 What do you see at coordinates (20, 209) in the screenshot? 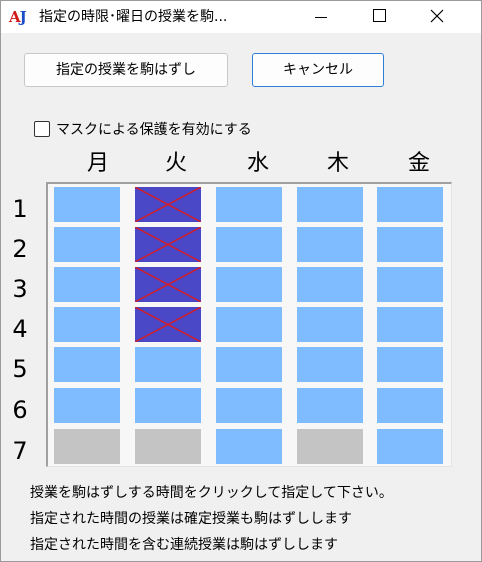
I see `period-label: 1` at bounding box center [20, 209].